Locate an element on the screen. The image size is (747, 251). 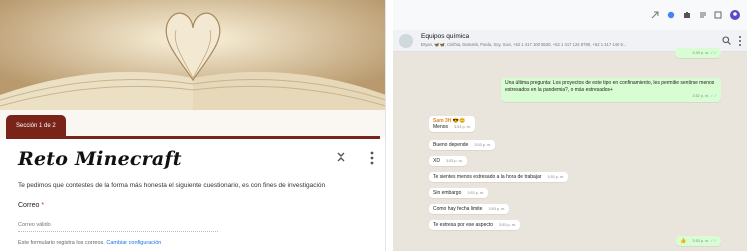
puzzle-icon is located at coordinates (687, 15).